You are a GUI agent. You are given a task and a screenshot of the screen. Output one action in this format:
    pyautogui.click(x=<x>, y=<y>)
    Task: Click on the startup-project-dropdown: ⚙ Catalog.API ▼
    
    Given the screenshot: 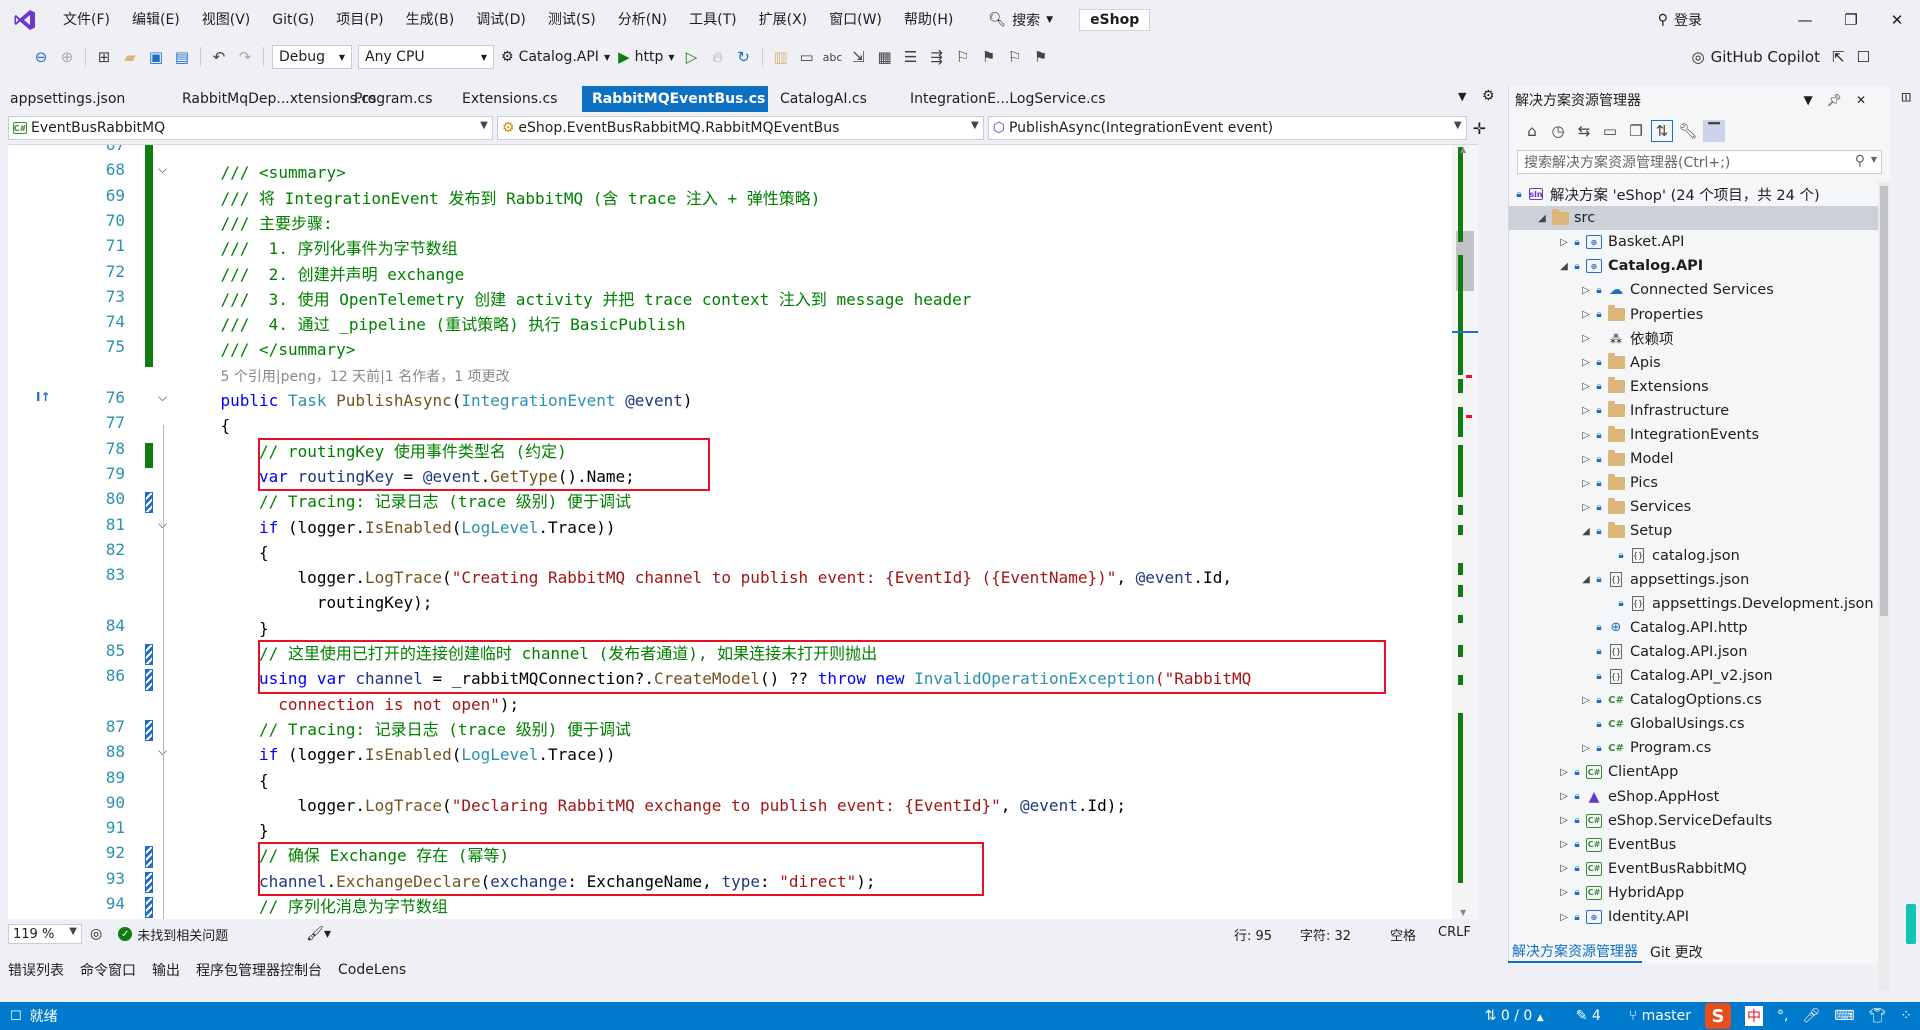 What is the action you would take?
    pyautogui.click(x=555, y=57)
    